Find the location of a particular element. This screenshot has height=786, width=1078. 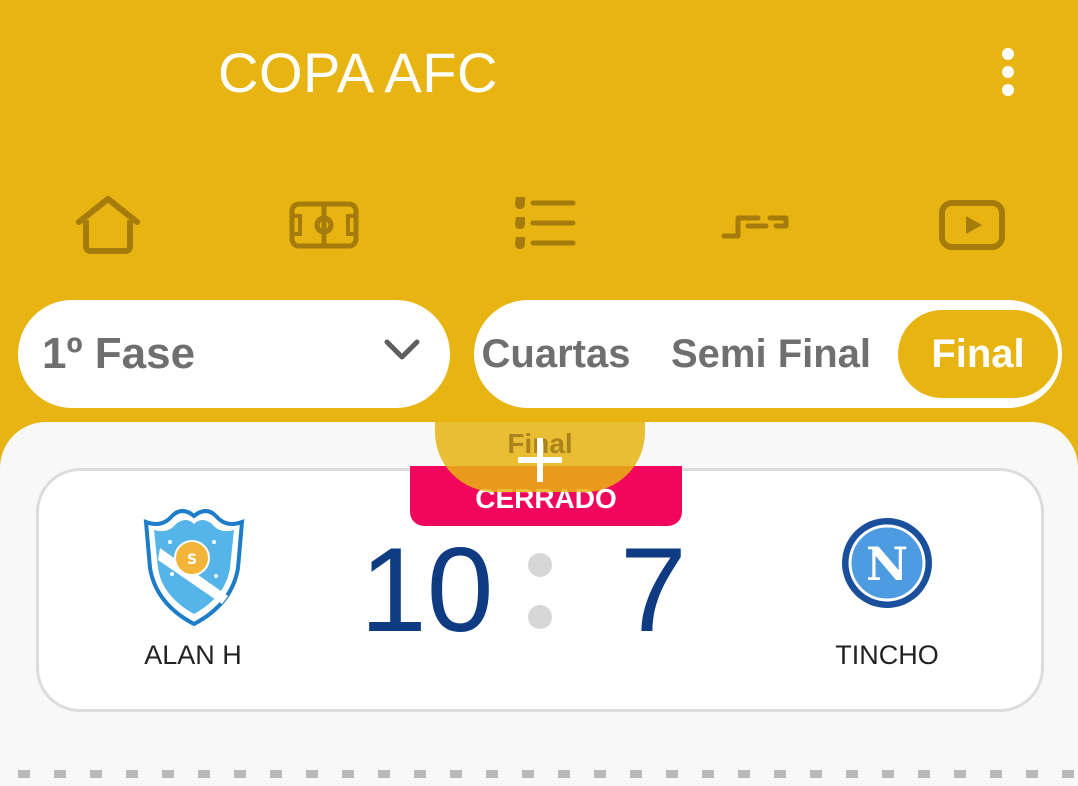

nav-bar is located at coordinates (539, 225).